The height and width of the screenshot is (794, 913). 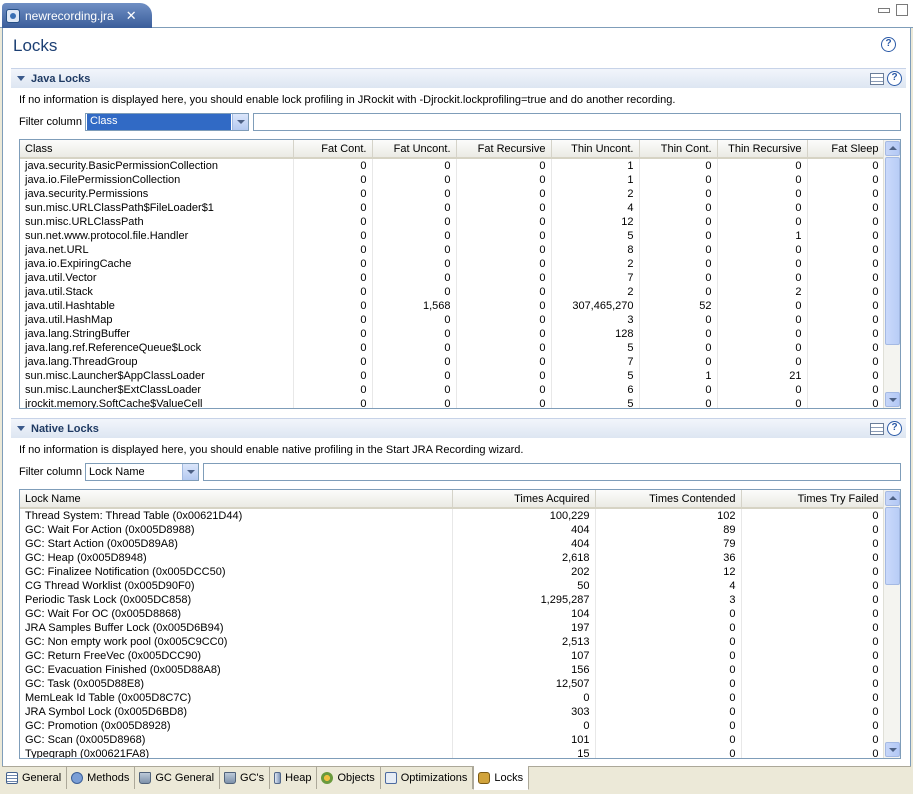 I want to click on table-row: GC: Return FreeVec (0x005DCC90) 107 0 0, so click(x=452, y=656).